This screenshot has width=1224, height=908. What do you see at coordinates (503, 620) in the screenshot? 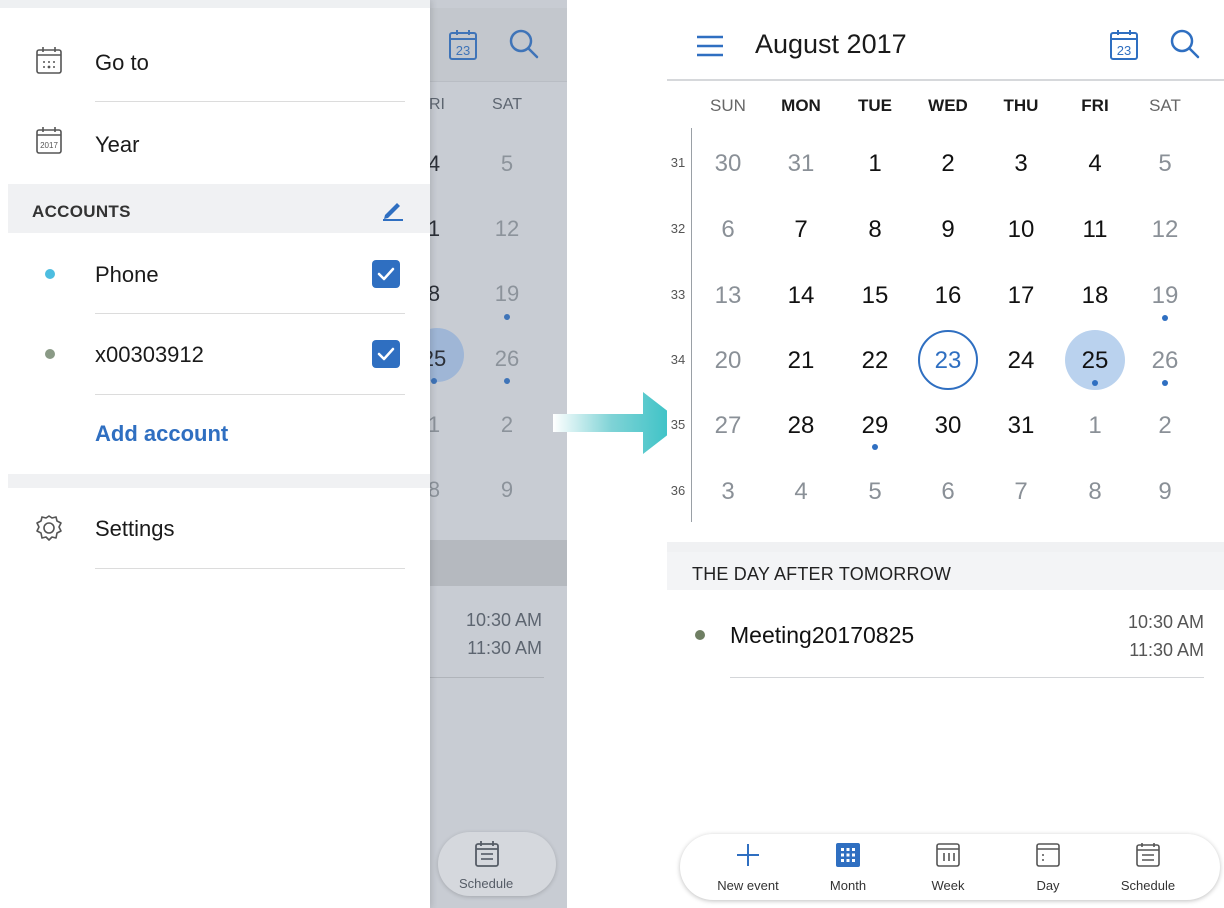
I see `bg-event-start: 10:30 AM` at bounding box center [503, 620].